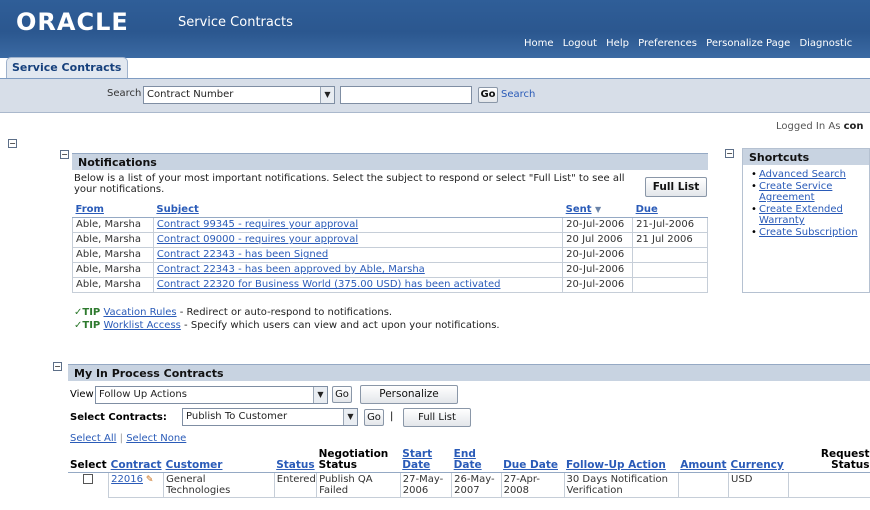  I want to click on search-label: Search, so click(124, 93).